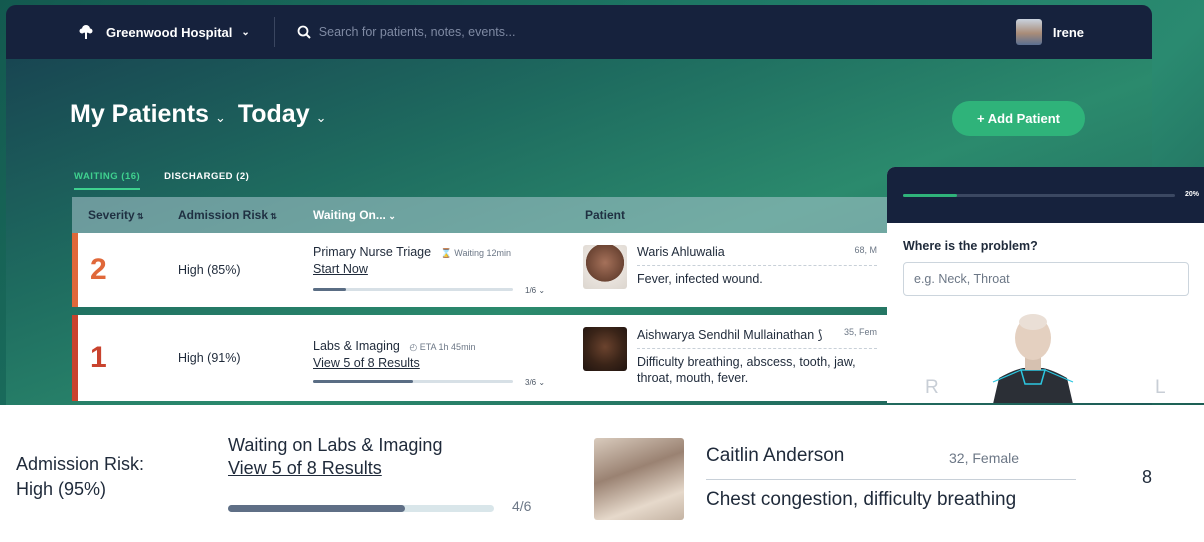  What do you see at coordinates (970, 246) in the screenshot?
I see `triage-question: Where is the problem?` at bounding box center [970, 246].